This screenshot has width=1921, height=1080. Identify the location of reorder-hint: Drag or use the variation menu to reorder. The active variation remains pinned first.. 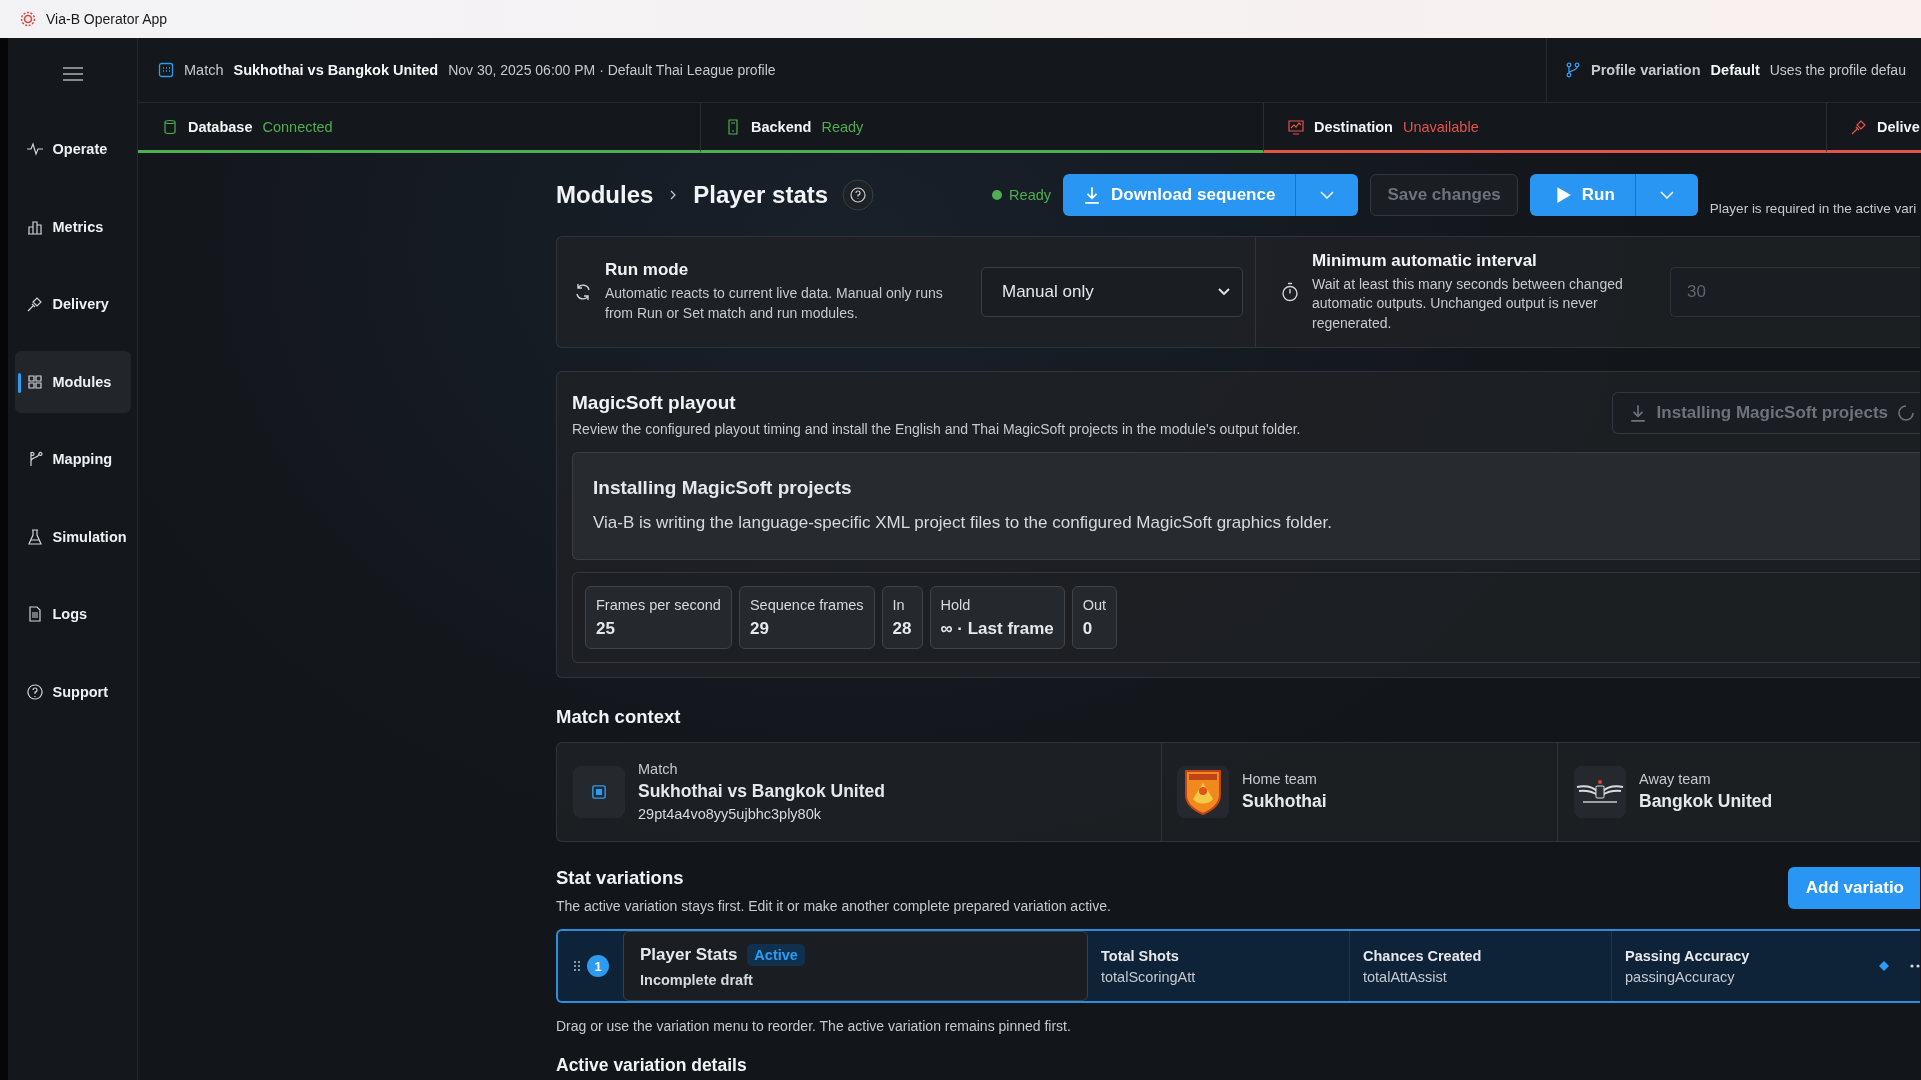
(814, 1027).